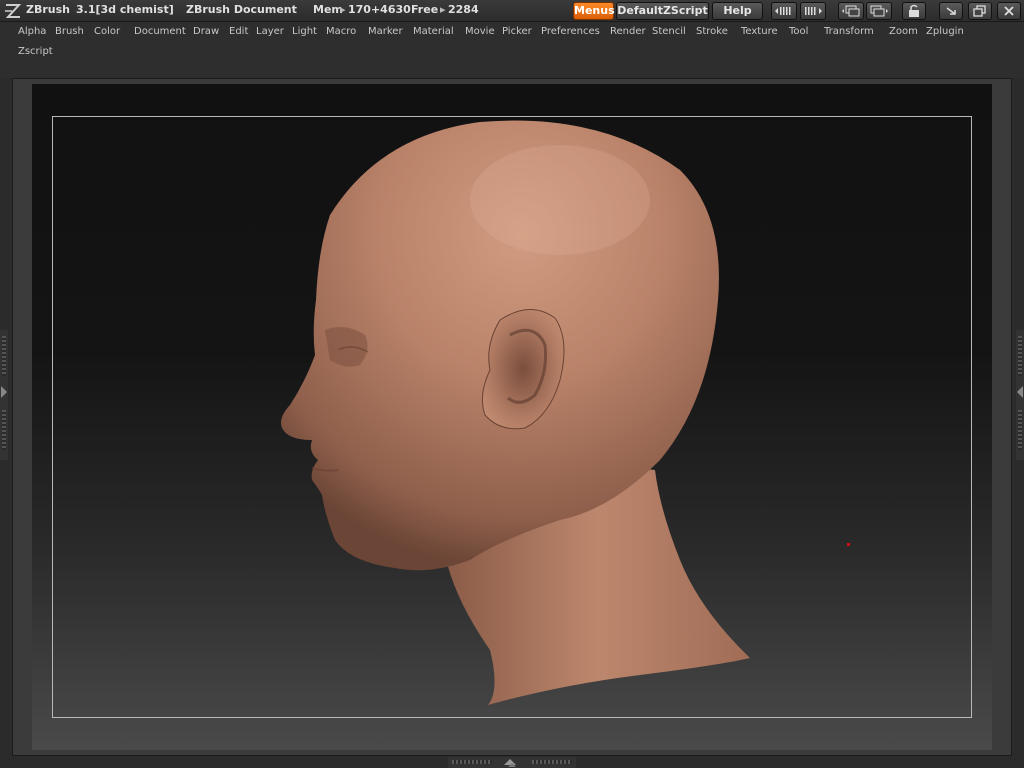 The height and width of the screenshot is (768, 1024). I want to click on bottom-tray-handle, so click(512, 762).